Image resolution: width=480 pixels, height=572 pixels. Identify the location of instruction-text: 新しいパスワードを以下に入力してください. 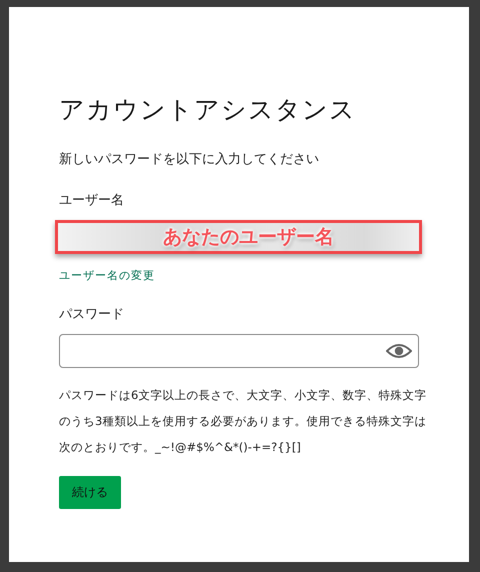
(189, 159).